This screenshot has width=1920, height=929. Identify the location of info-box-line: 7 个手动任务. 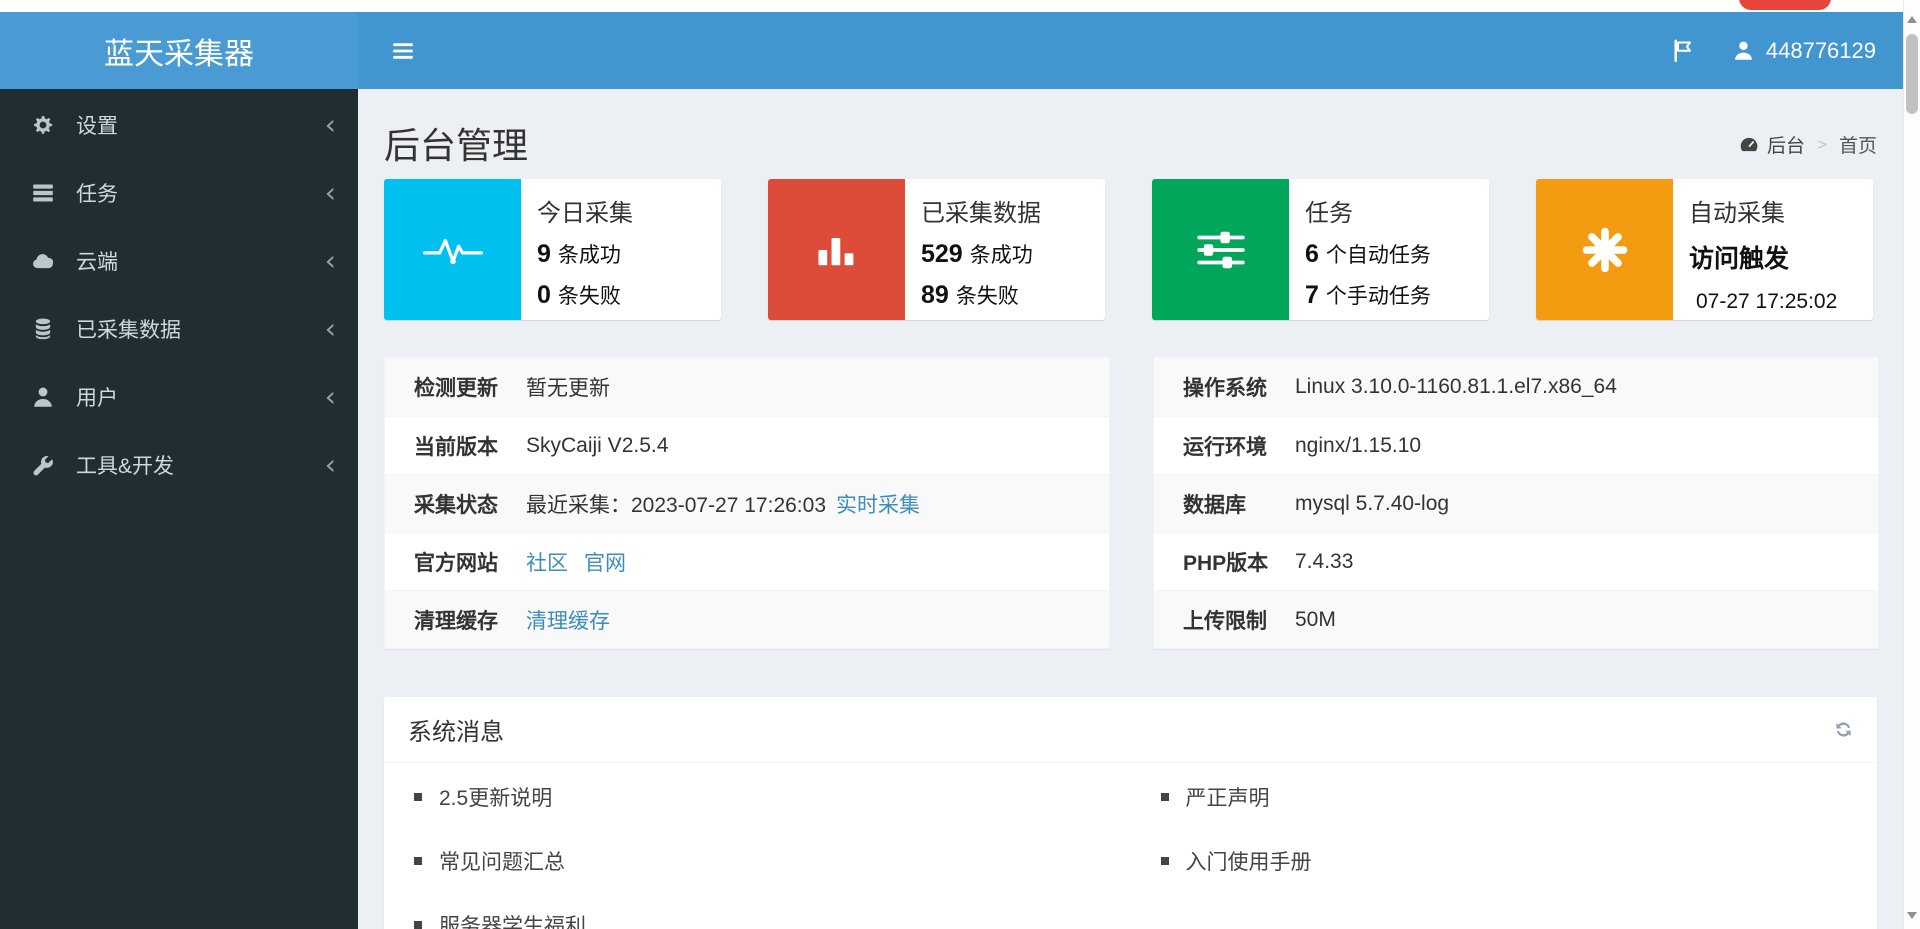
(1368, 295).